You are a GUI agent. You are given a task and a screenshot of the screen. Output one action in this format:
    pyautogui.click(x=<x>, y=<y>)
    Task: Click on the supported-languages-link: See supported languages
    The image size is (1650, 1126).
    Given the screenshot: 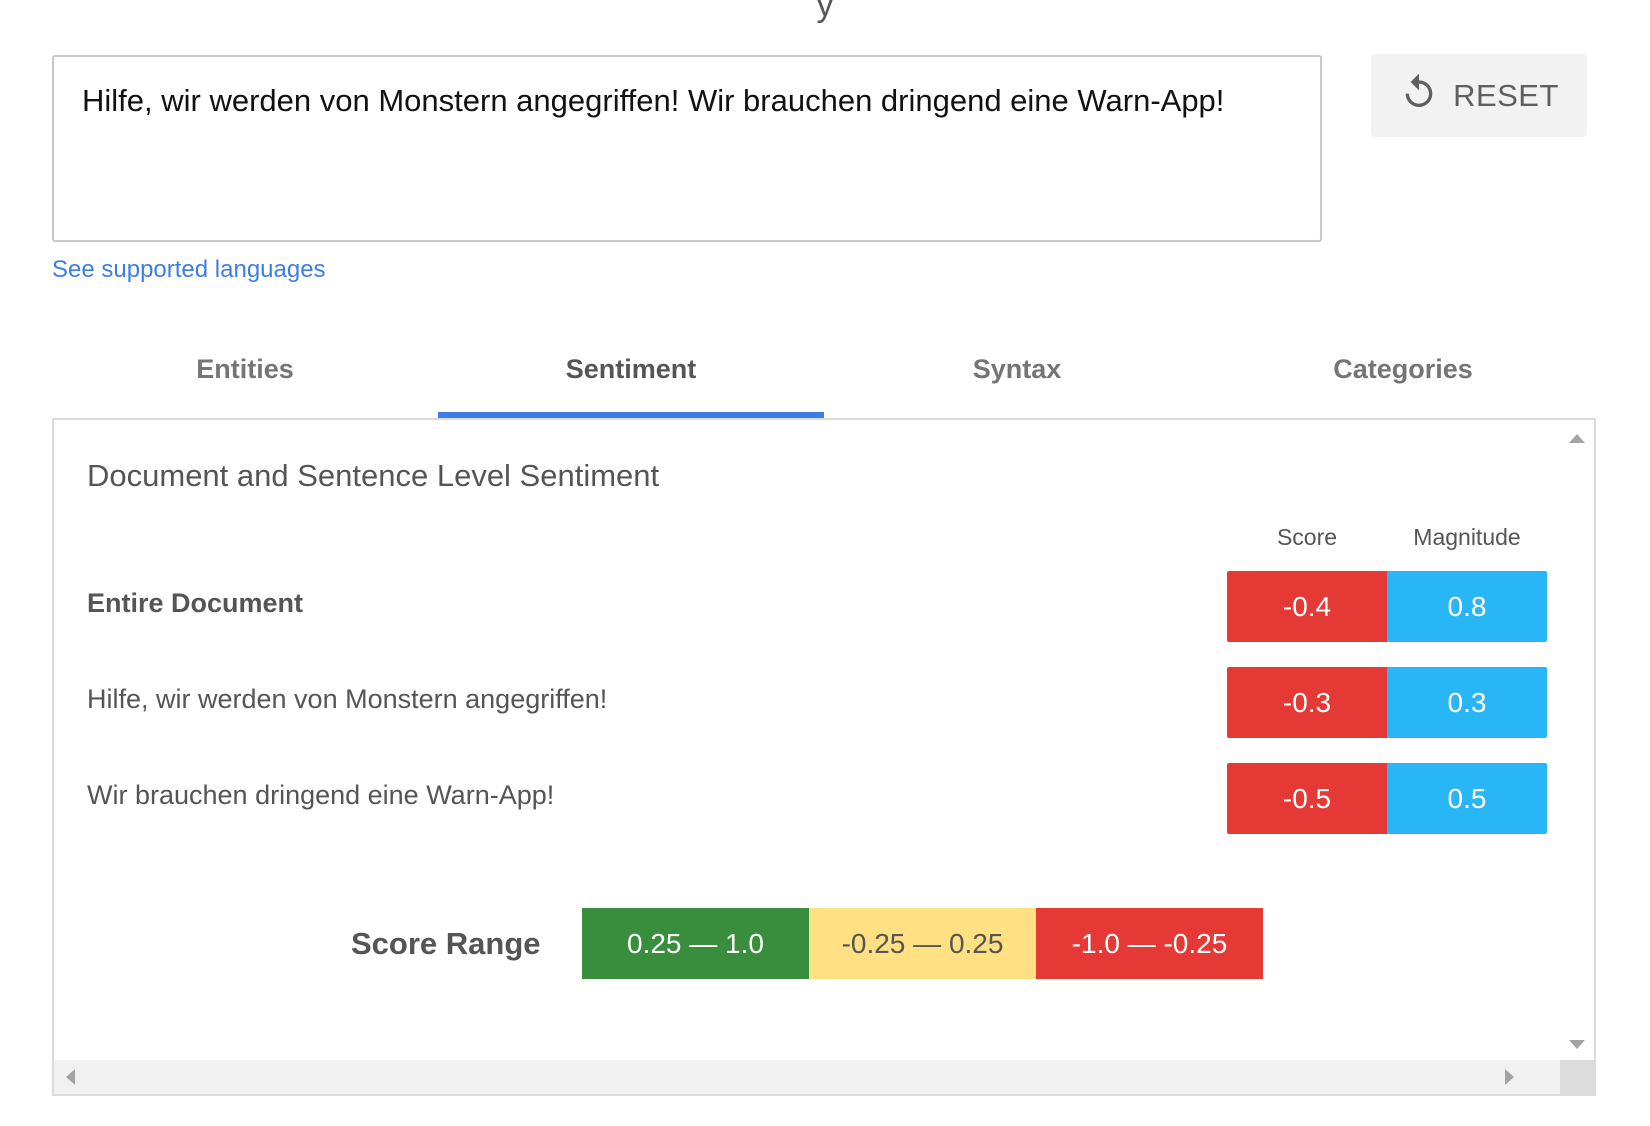 What is the action you would take?
    pyautogui.click(x=189, y=270)
    